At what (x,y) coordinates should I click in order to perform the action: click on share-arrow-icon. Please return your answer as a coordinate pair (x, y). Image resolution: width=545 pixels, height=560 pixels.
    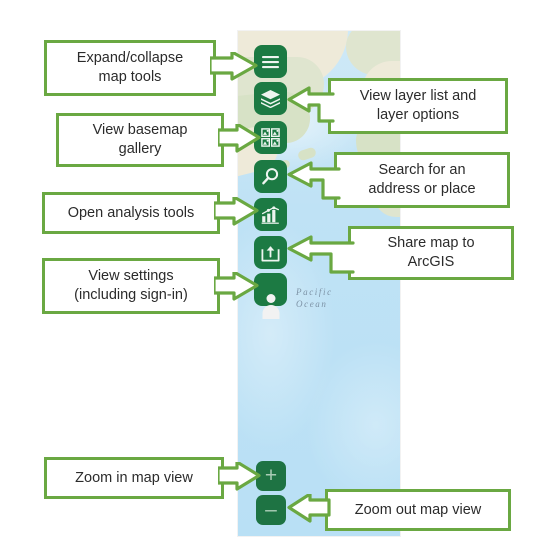
    Looking at the image, I should click on (270, 252).